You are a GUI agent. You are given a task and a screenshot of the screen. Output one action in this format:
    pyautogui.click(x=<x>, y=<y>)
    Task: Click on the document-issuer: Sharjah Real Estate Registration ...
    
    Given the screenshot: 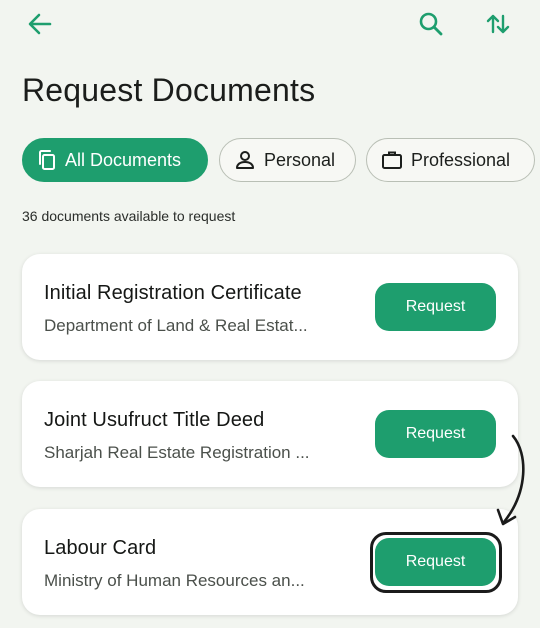 What is the action you would take?
    pyautogui.click(x=177, y=452)
    